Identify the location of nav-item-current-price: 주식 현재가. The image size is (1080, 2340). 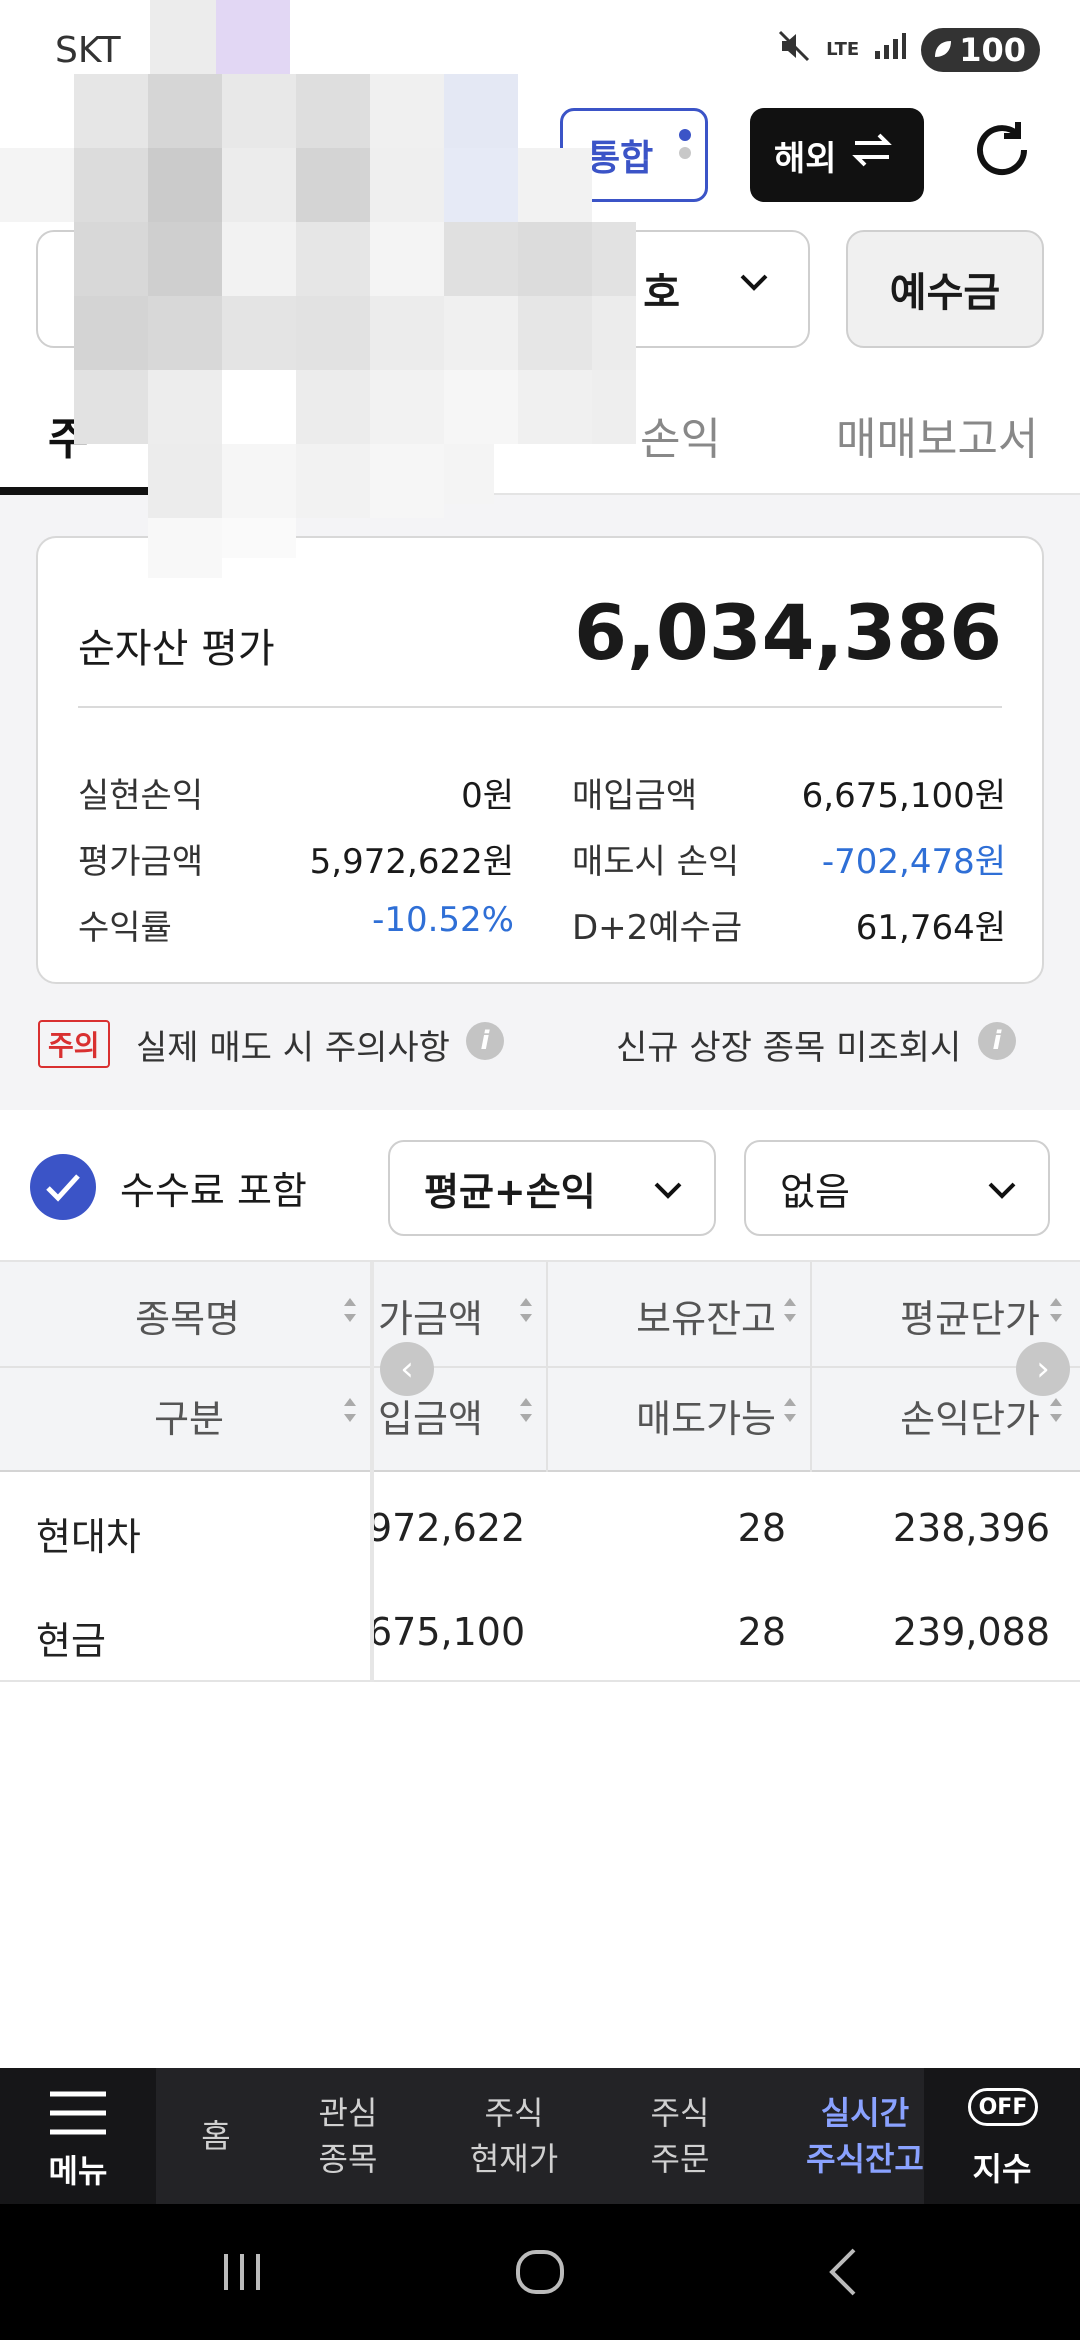
(514, 2136).